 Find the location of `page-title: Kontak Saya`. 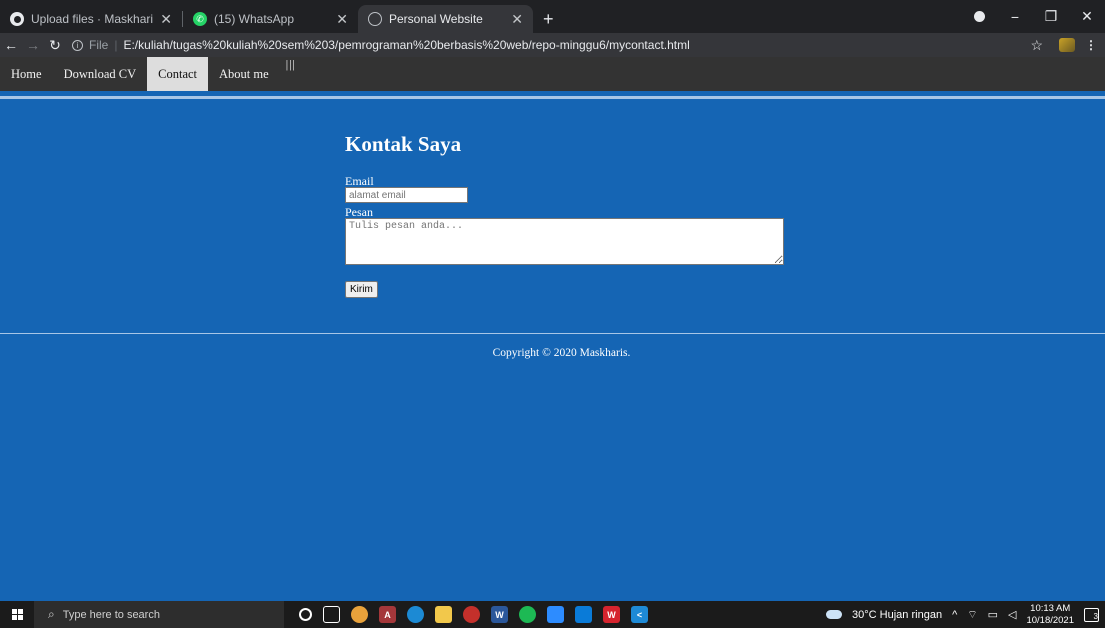

page-title: Kontak Saya is located at coordinates (403, 144).